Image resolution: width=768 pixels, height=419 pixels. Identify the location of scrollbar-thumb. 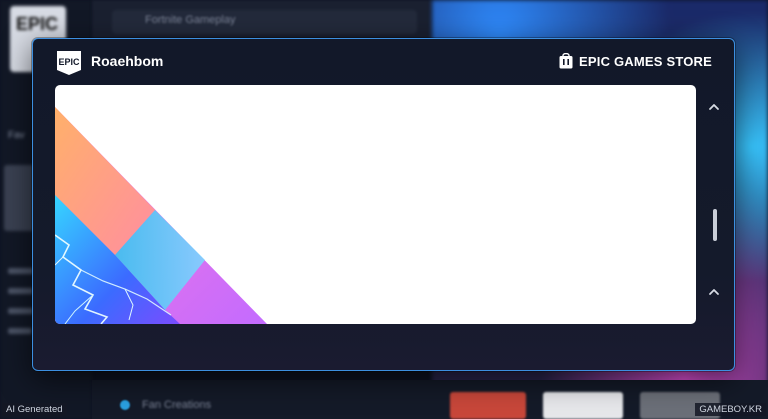
(715, 225).